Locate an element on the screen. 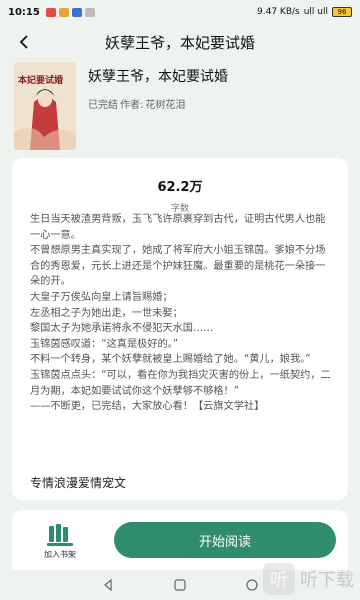  network-speed: 9.47 KB/s is located at coordinates (278, 12).